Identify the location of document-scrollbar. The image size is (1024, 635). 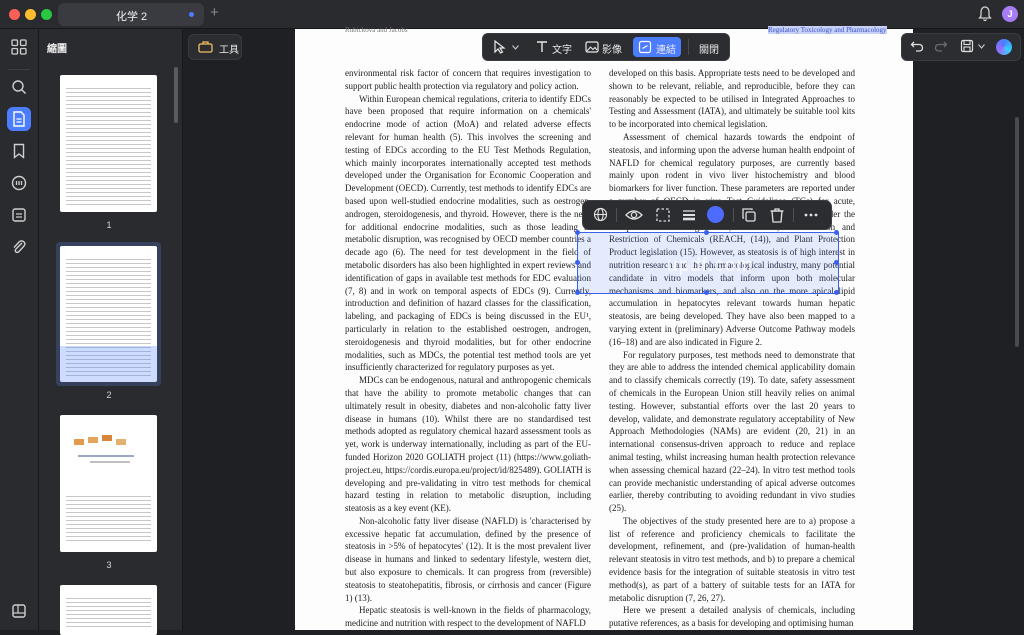
(1017, 232).